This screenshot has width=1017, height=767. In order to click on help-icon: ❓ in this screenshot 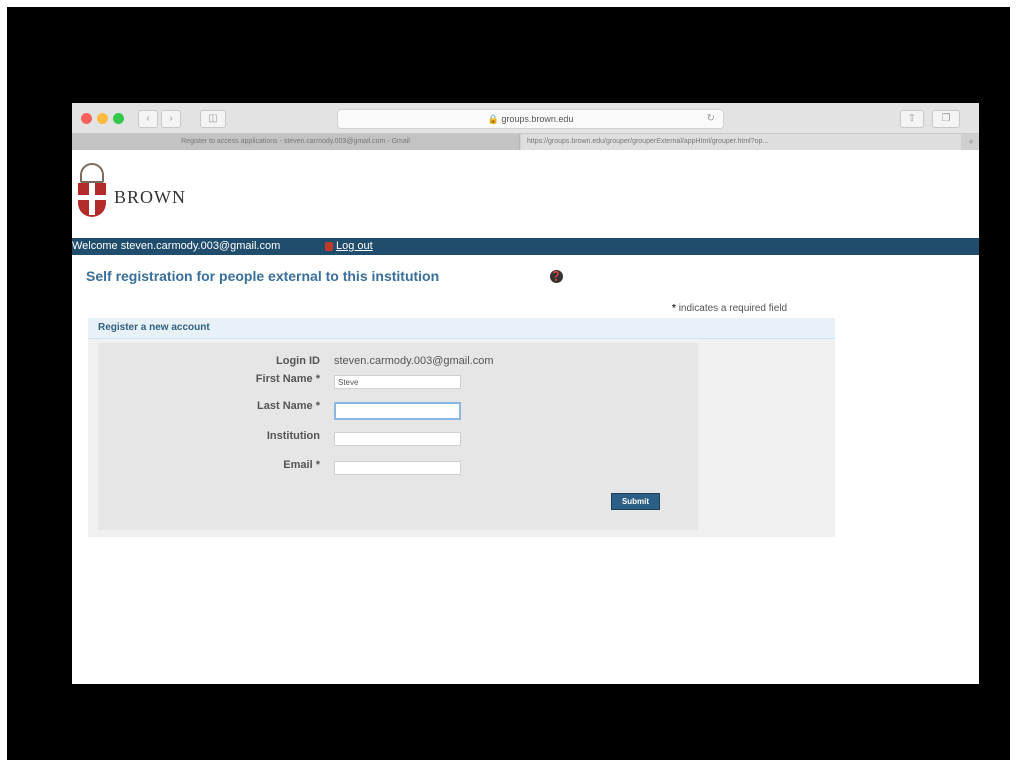, I will do `click(556, 276)`.